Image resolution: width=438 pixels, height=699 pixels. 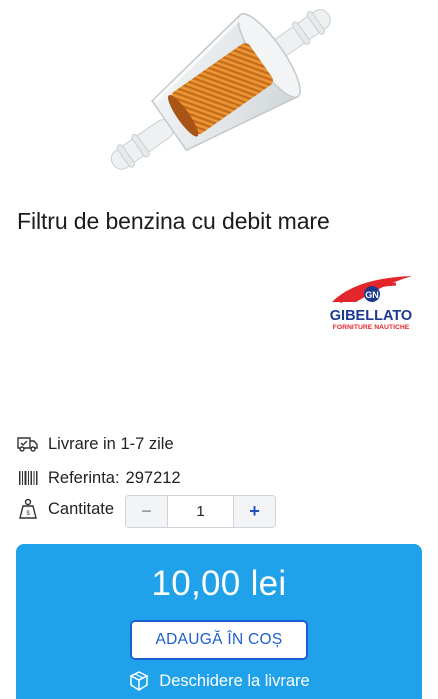 I want to click on quantity-stepper: − 1 +, so click(x=200, y=511).